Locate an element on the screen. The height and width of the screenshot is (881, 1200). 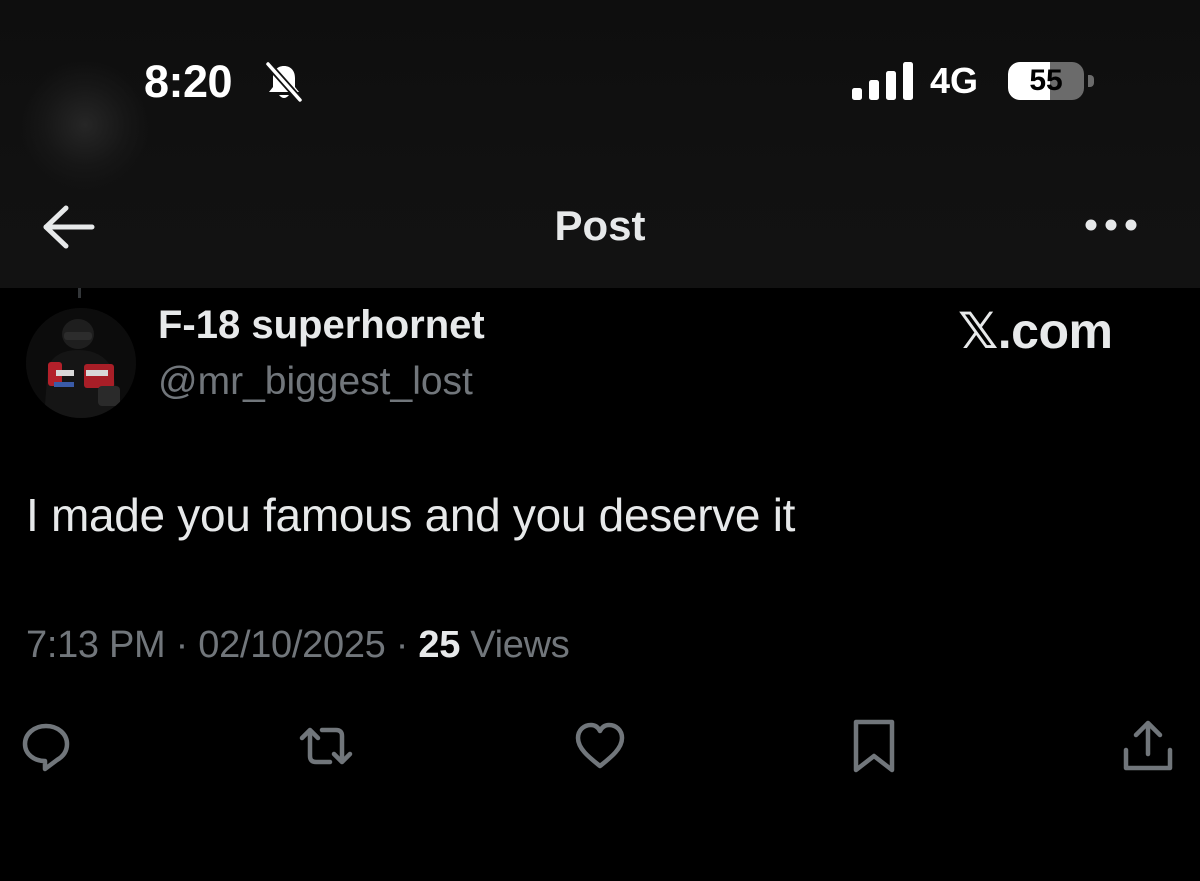
watermark: 𝕏.com is located at coordinates (1035, 331).